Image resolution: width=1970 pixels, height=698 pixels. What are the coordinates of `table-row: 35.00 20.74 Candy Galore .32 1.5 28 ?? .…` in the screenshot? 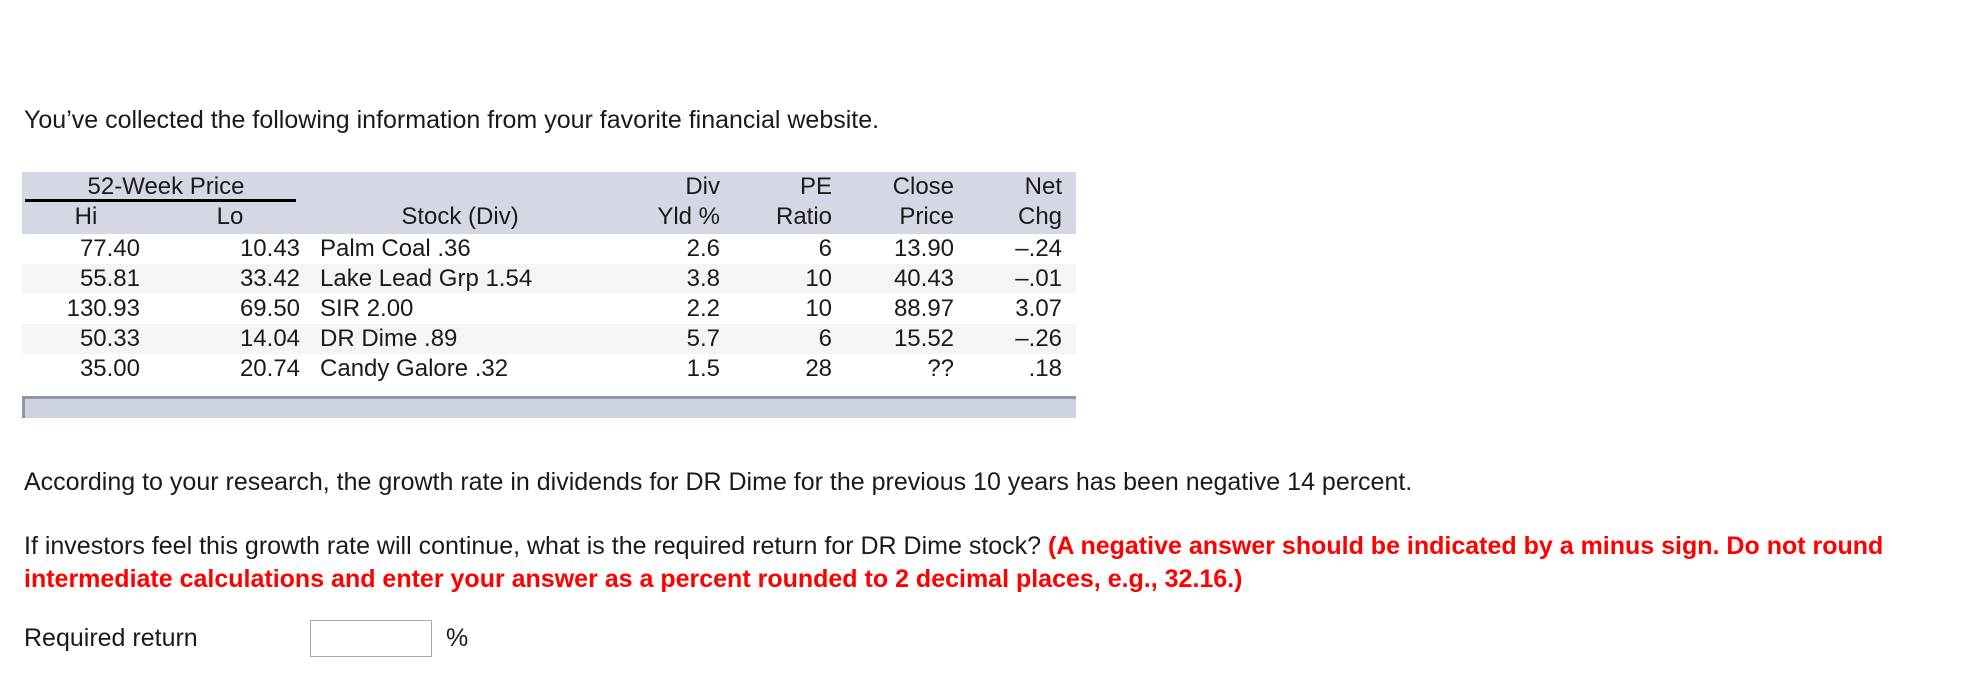 It's located at (549, 369).